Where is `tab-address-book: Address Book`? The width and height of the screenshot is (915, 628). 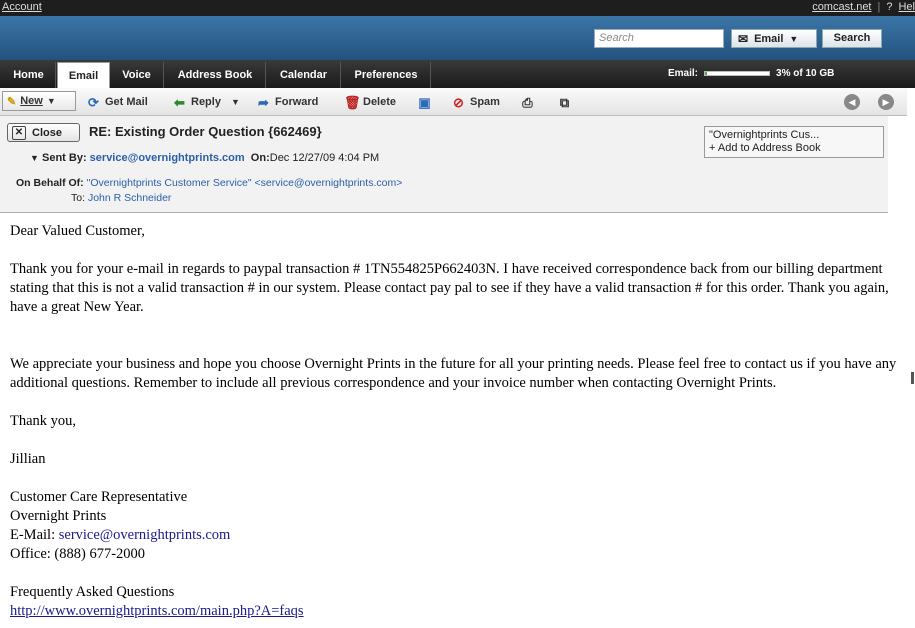
tab-address-book: Address Book is located at coordinates (215, 75).